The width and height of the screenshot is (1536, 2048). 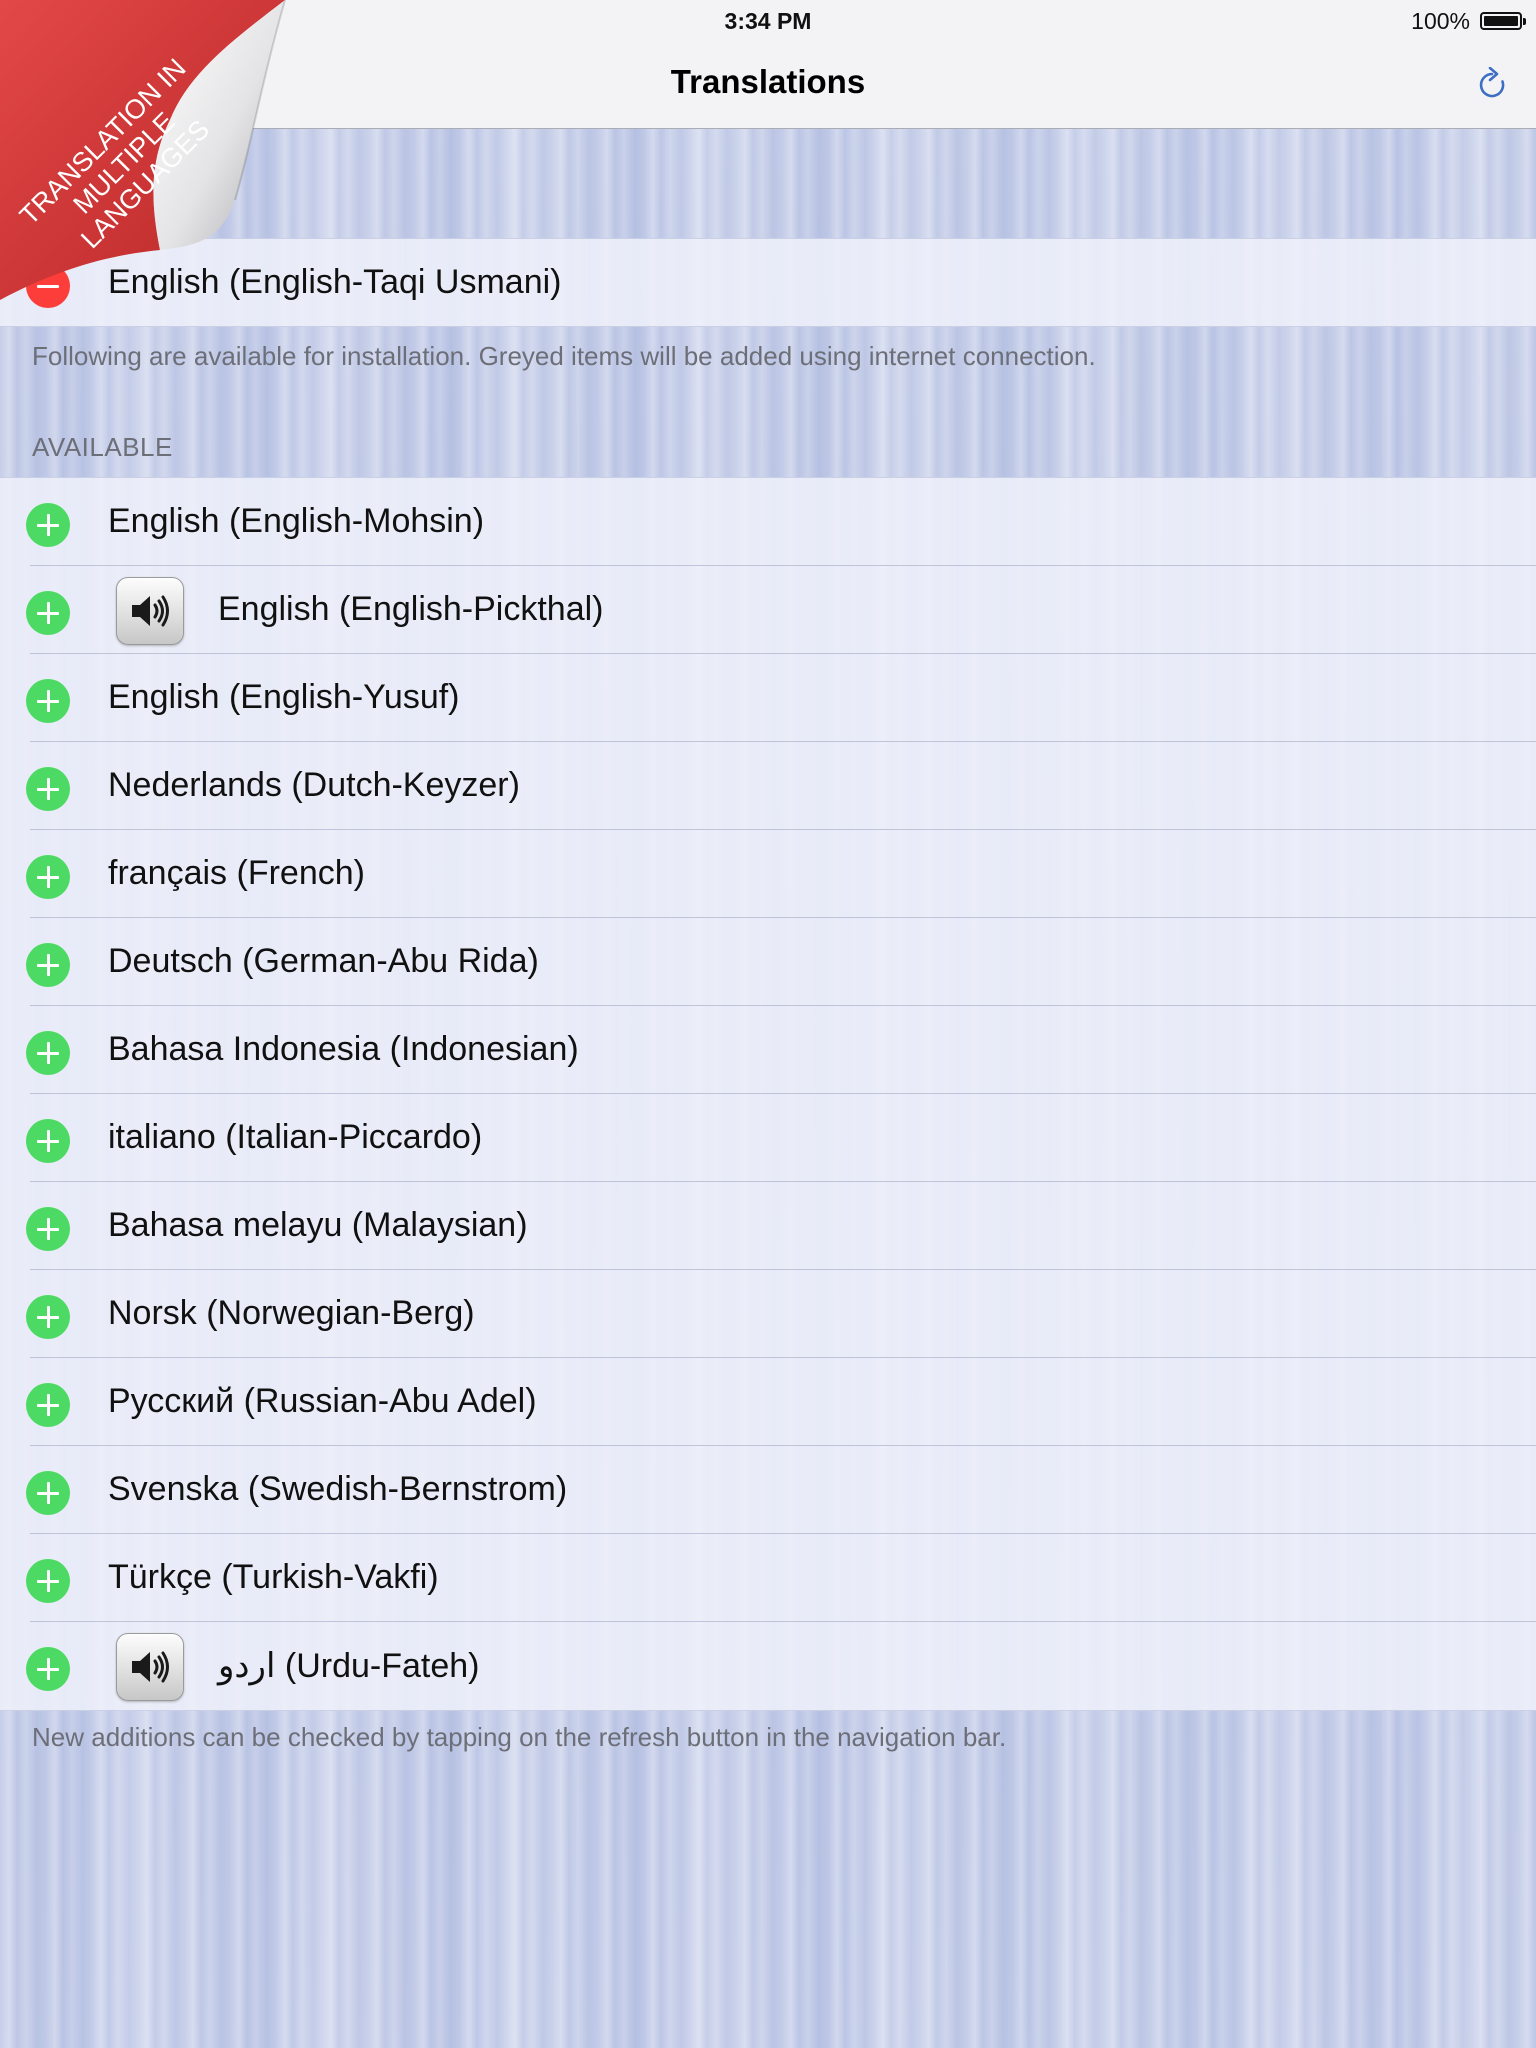 I want to click on refresh-icon, so click(x=1492, y=82).